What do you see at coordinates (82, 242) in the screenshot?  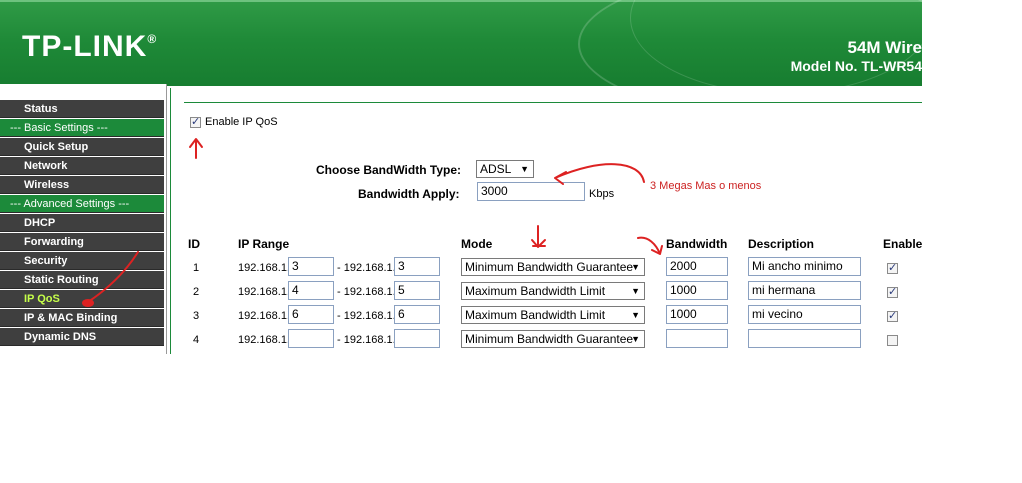 I see `sidebar-item-forwarding: Forwarding` at bounding box center [82, 242].